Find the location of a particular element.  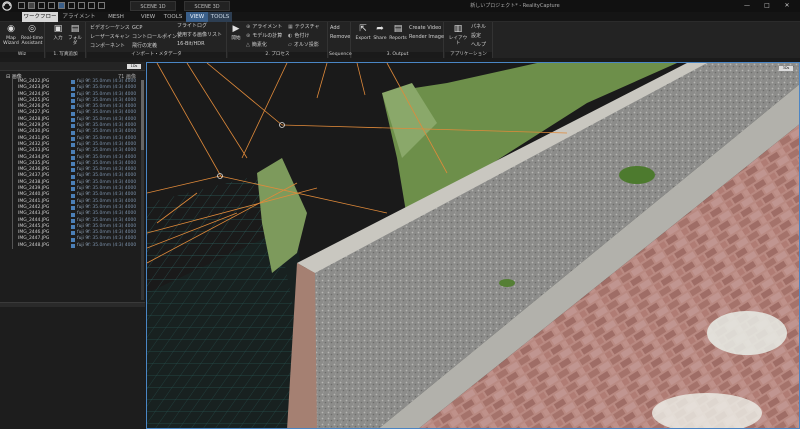

minimize-button: — is located at coordinates (747, 6).